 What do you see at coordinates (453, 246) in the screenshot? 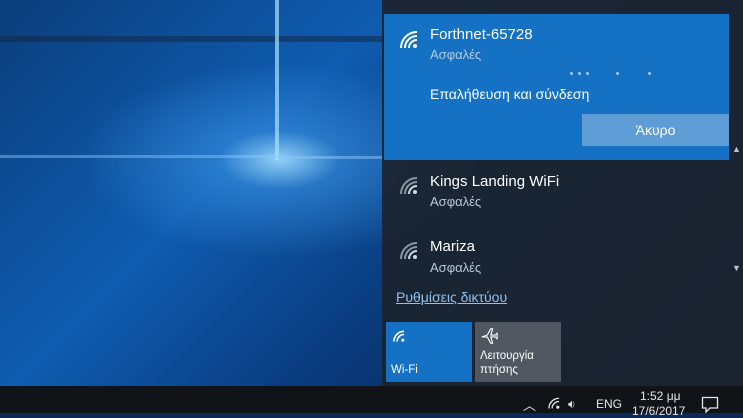
I see `network-name: Mariza` at bounding box center [453, 246].